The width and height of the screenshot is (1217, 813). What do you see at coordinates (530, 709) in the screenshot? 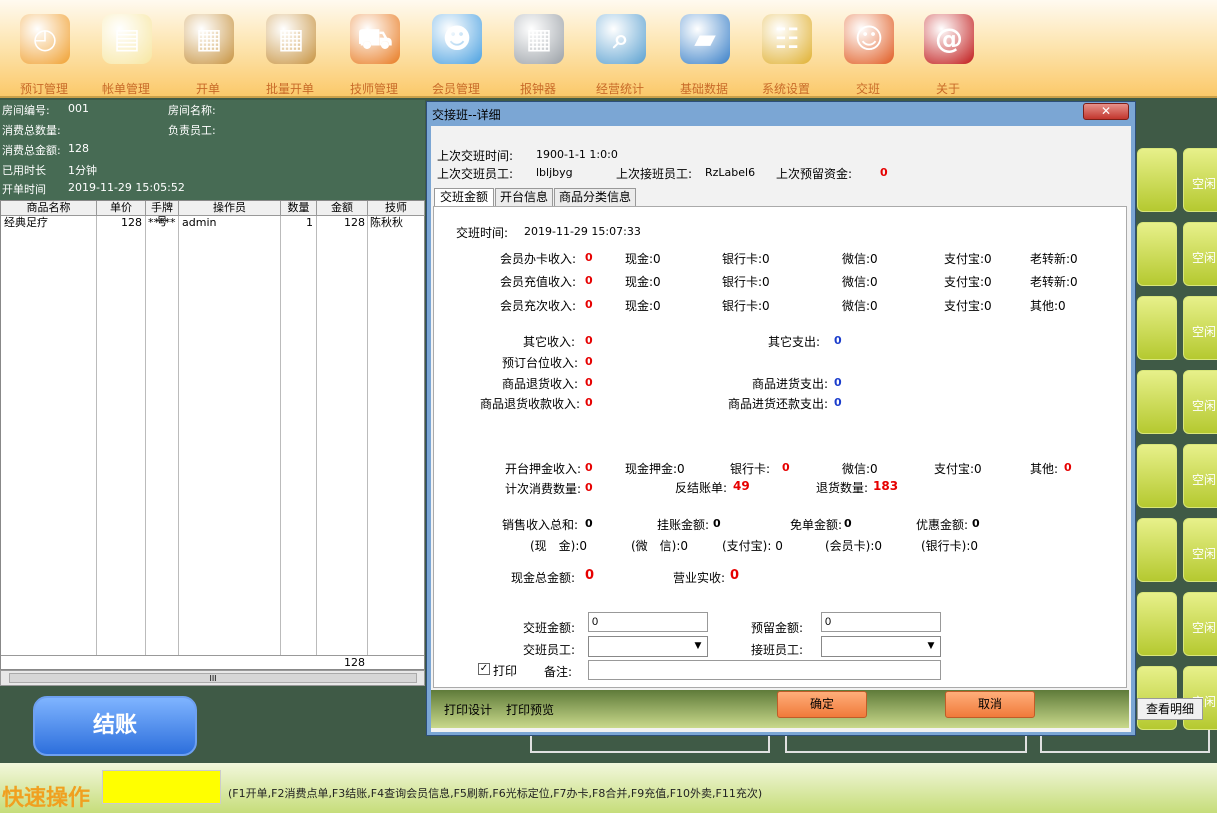
I see `print-preview-link: 打印预览` at bounding box center [530, 709].